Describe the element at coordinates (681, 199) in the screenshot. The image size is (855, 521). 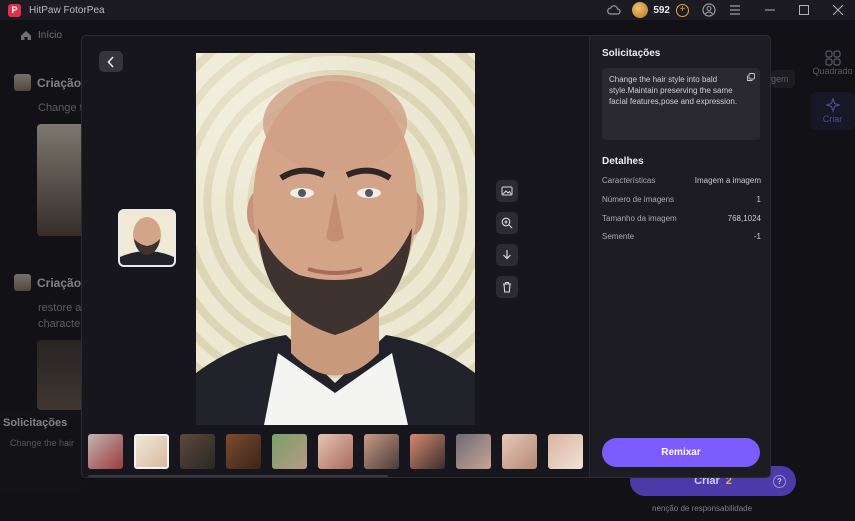
I see `detail-row-image-count: Número de imagens 1` at that location.